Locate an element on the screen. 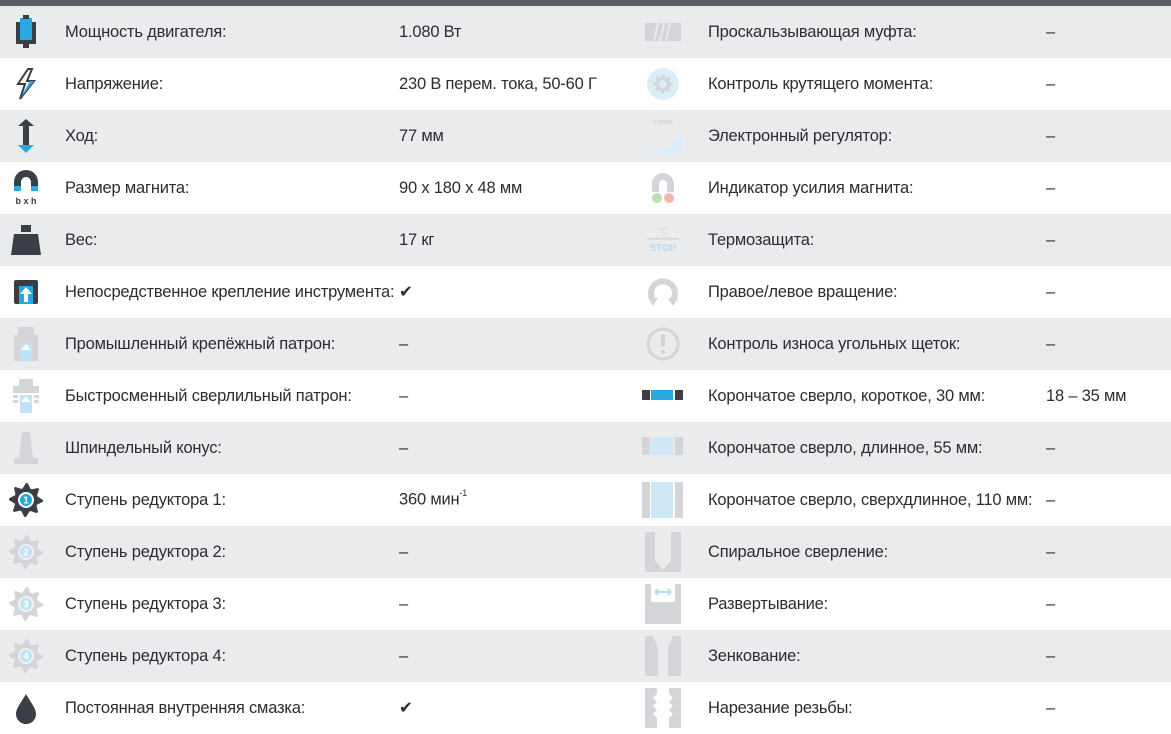 This screenshot has height=734, width=1171. countersinking-icon is located at coordinates (663, 656).